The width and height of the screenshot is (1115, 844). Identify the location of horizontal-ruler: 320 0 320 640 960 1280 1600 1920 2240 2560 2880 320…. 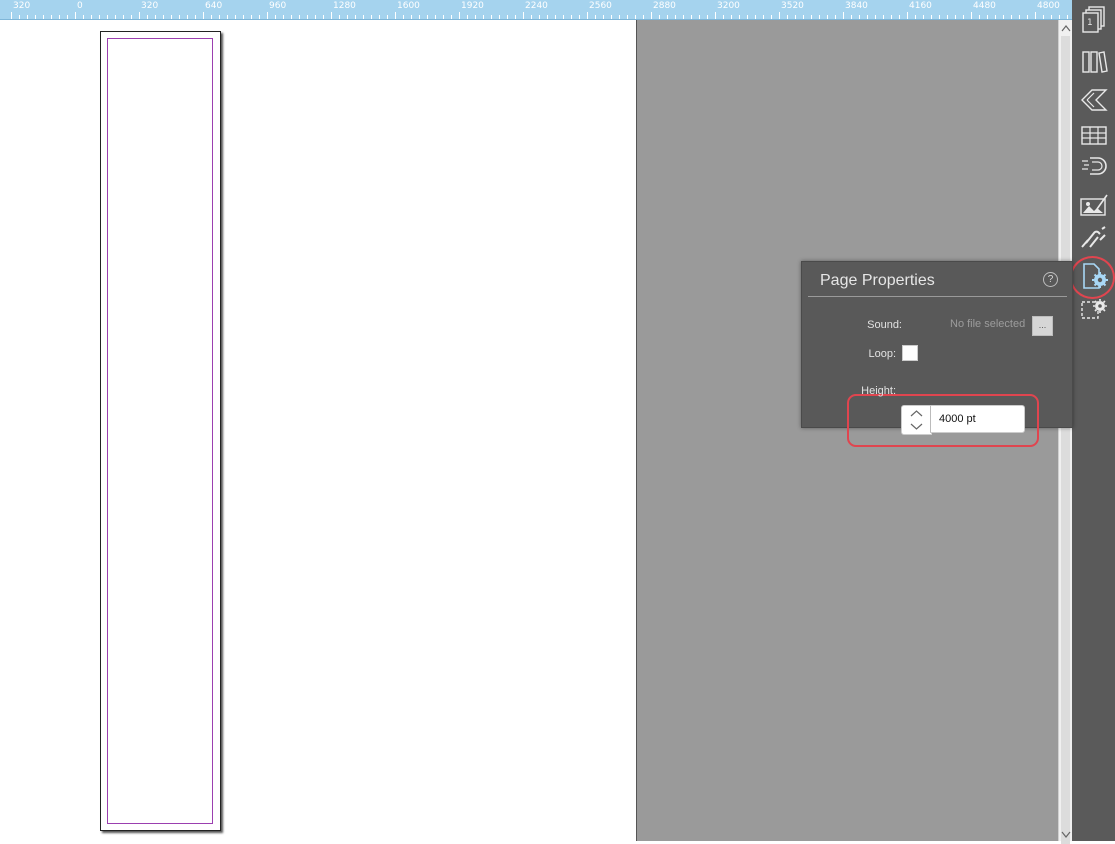
(536, 10).